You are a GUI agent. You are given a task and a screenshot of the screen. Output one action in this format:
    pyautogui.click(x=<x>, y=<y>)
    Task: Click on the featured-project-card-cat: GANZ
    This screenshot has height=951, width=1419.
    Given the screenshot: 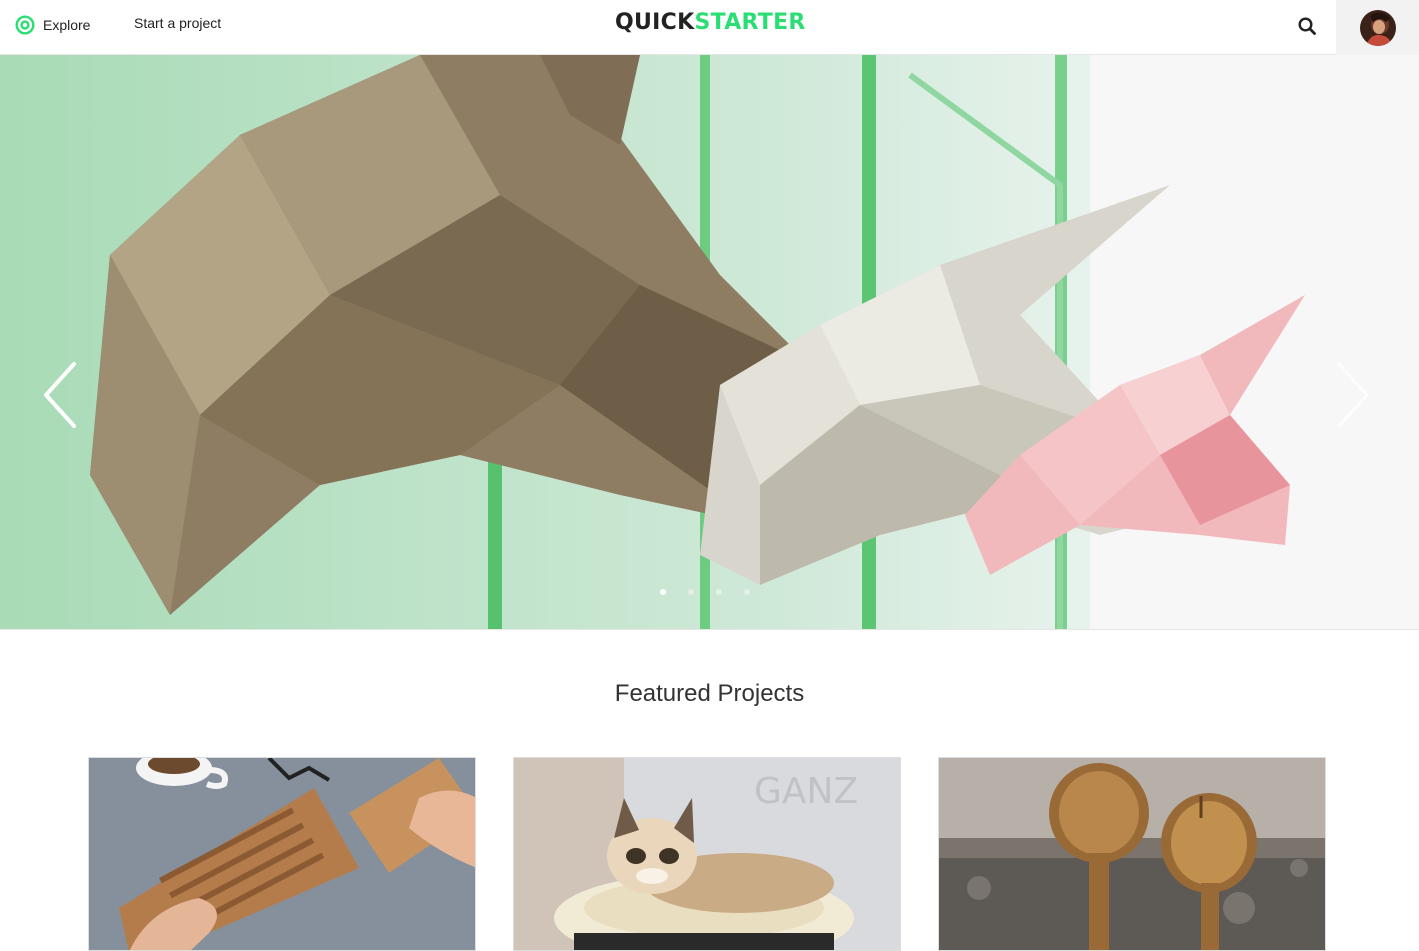 What is the action you would take?
    pyautogui.click(x=707, y=854)
    